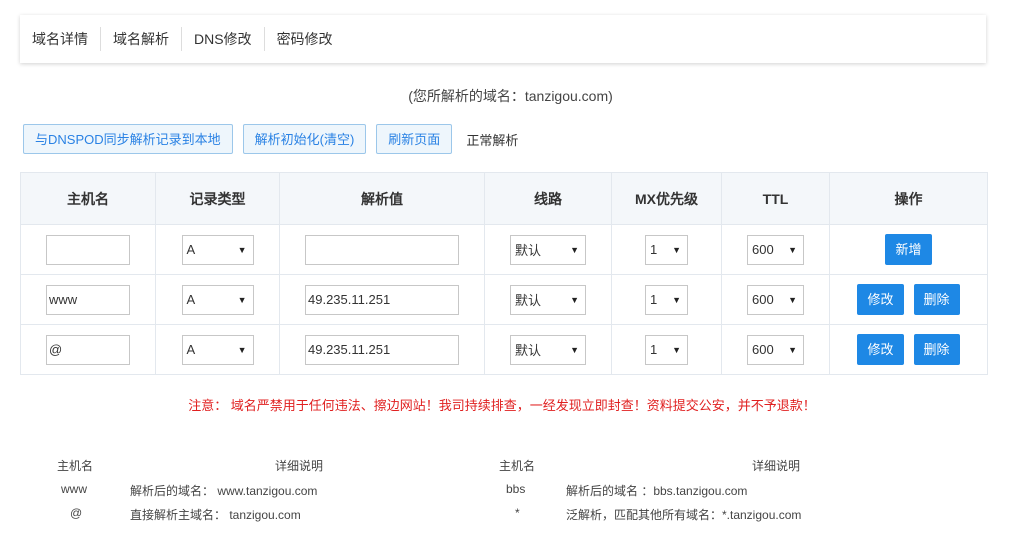  Describe the element at coordinates (666, 198) in the screenshot. I see `header-mx-priority: MX优先级` at that location.